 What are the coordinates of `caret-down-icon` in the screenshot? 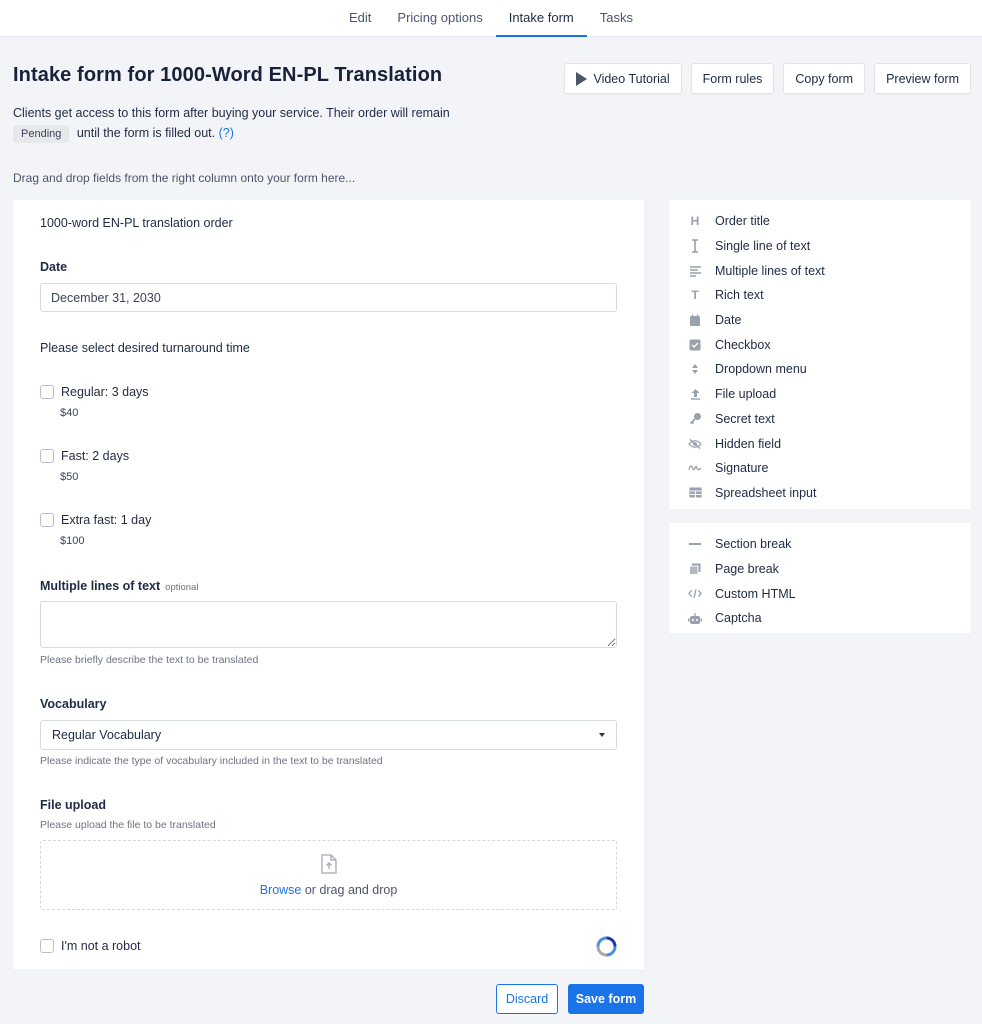 It's located at (602, 735).